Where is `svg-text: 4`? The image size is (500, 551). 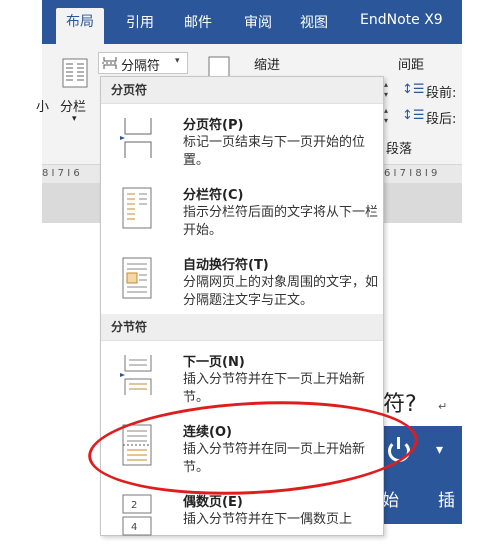 svg-text: 4 is located at coordinates (134, 527).